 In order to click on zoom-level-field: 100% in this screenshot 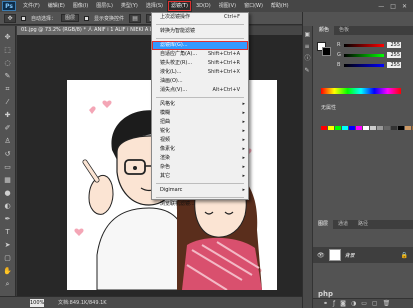, I will do `click(37, 302)`.